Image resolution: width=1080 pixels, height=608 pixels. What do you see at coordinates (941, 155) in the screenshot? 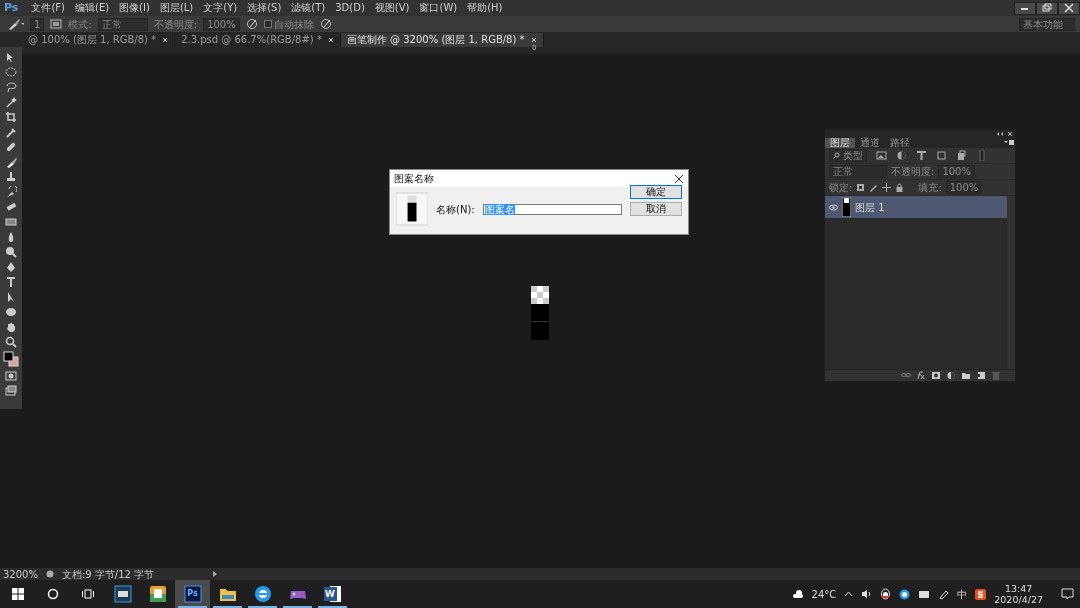
I see `shape-filter-icon` at bounding box center [941, 155].